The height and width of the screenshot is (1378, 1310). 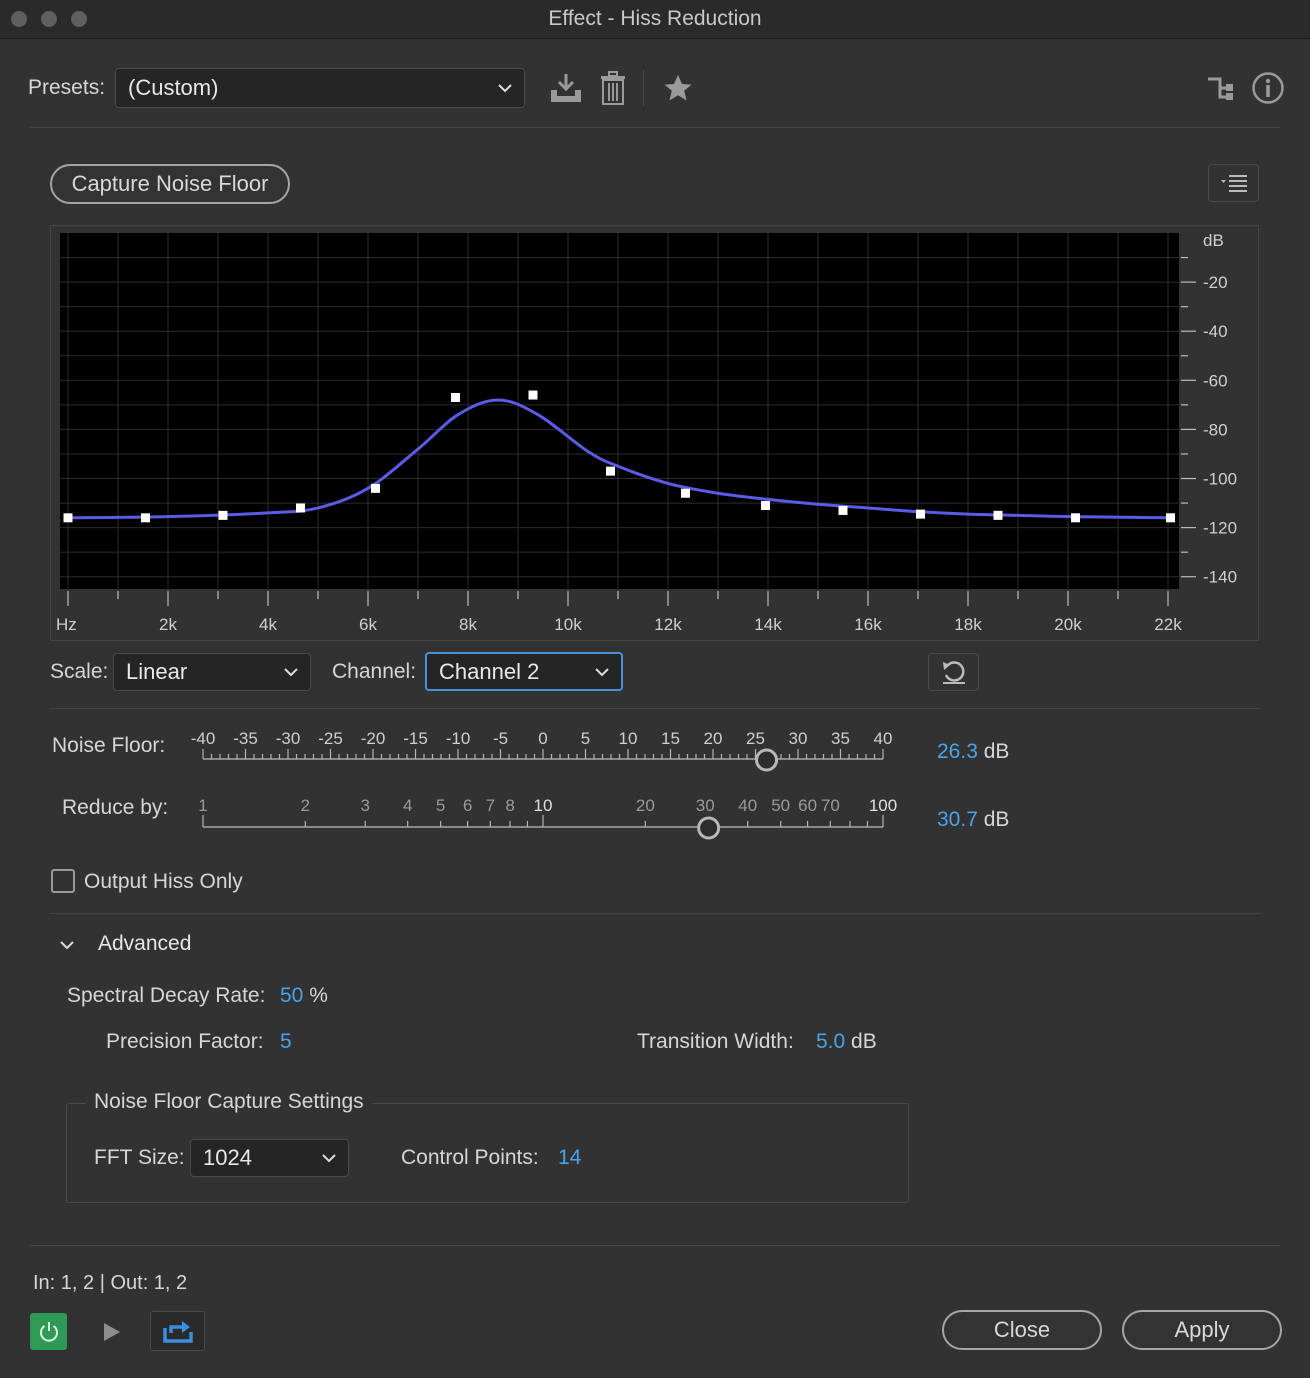 I want to click on power-toggle-button, so click(x=48, y=1331).